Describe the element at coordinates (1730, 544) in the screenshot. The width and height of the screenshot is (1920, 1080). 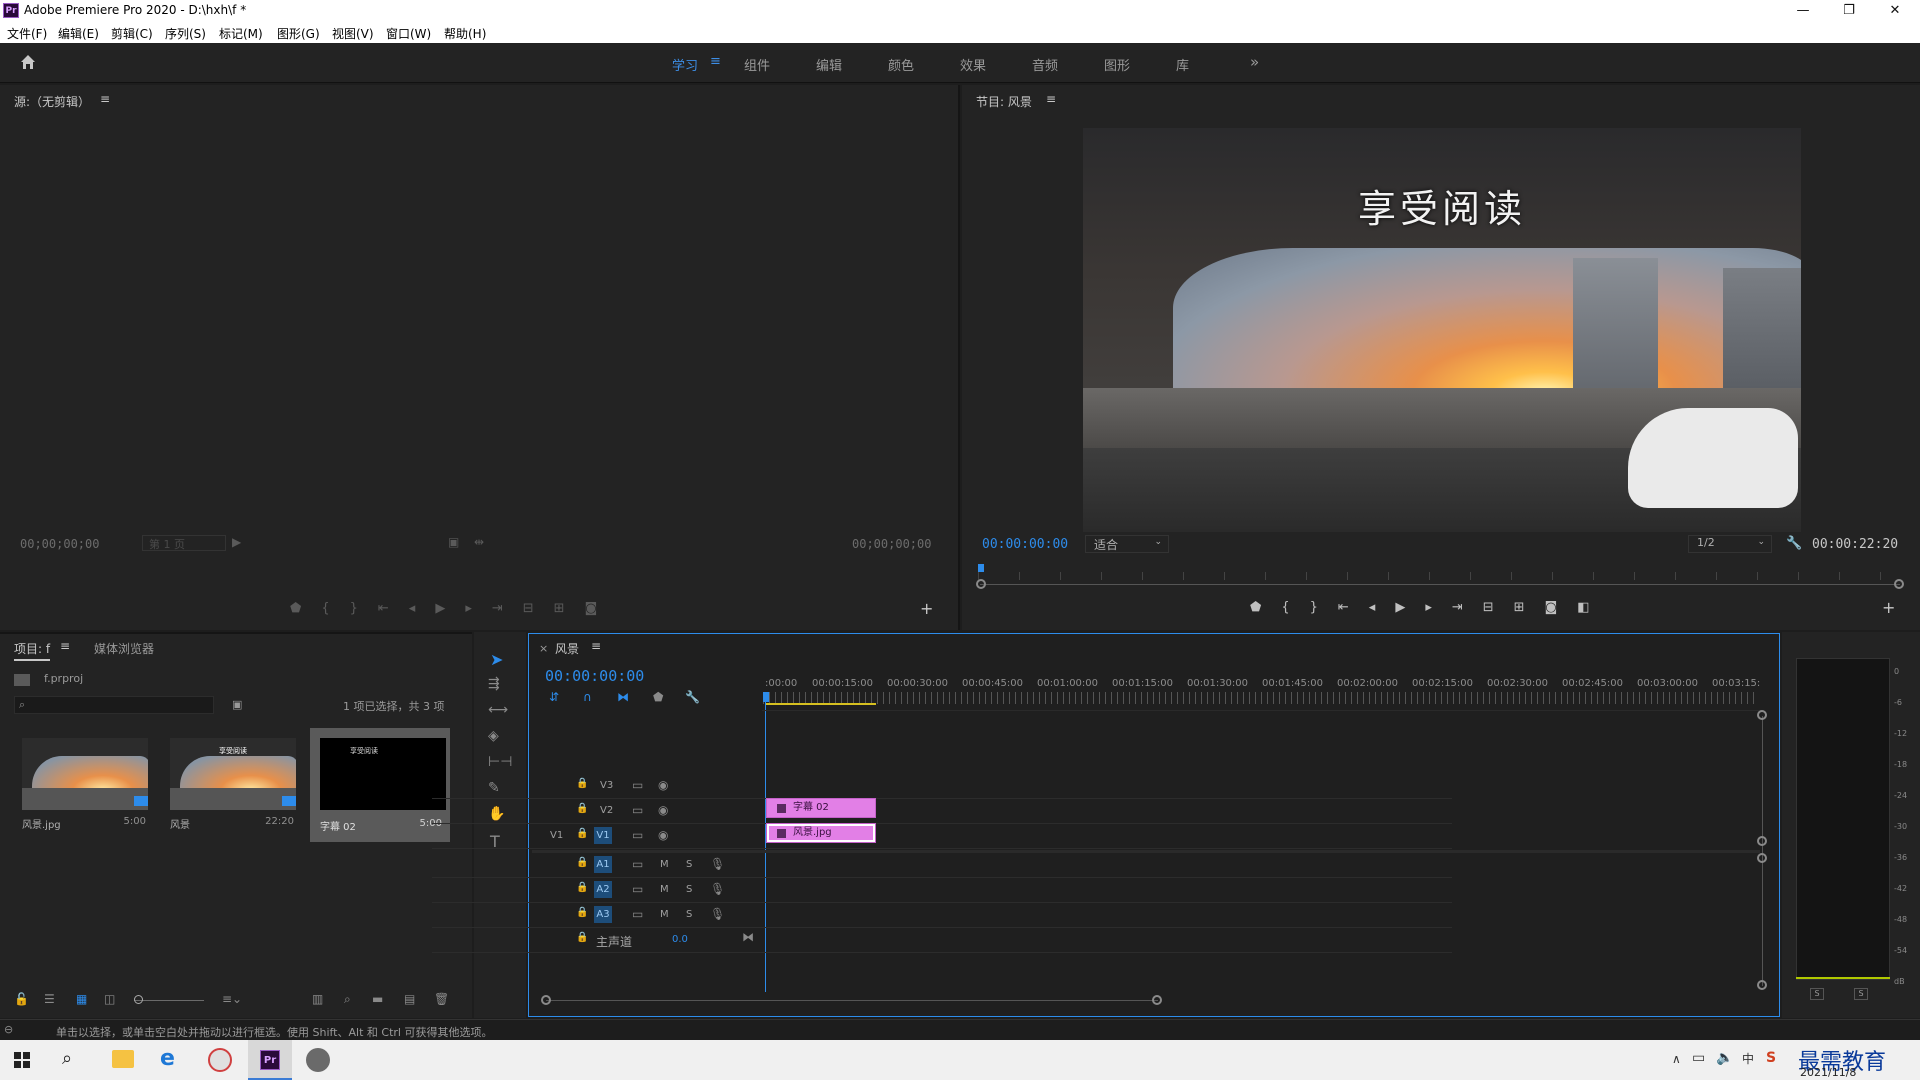
I see `resolution-dropdown: 1/2 ⌄` at that location.